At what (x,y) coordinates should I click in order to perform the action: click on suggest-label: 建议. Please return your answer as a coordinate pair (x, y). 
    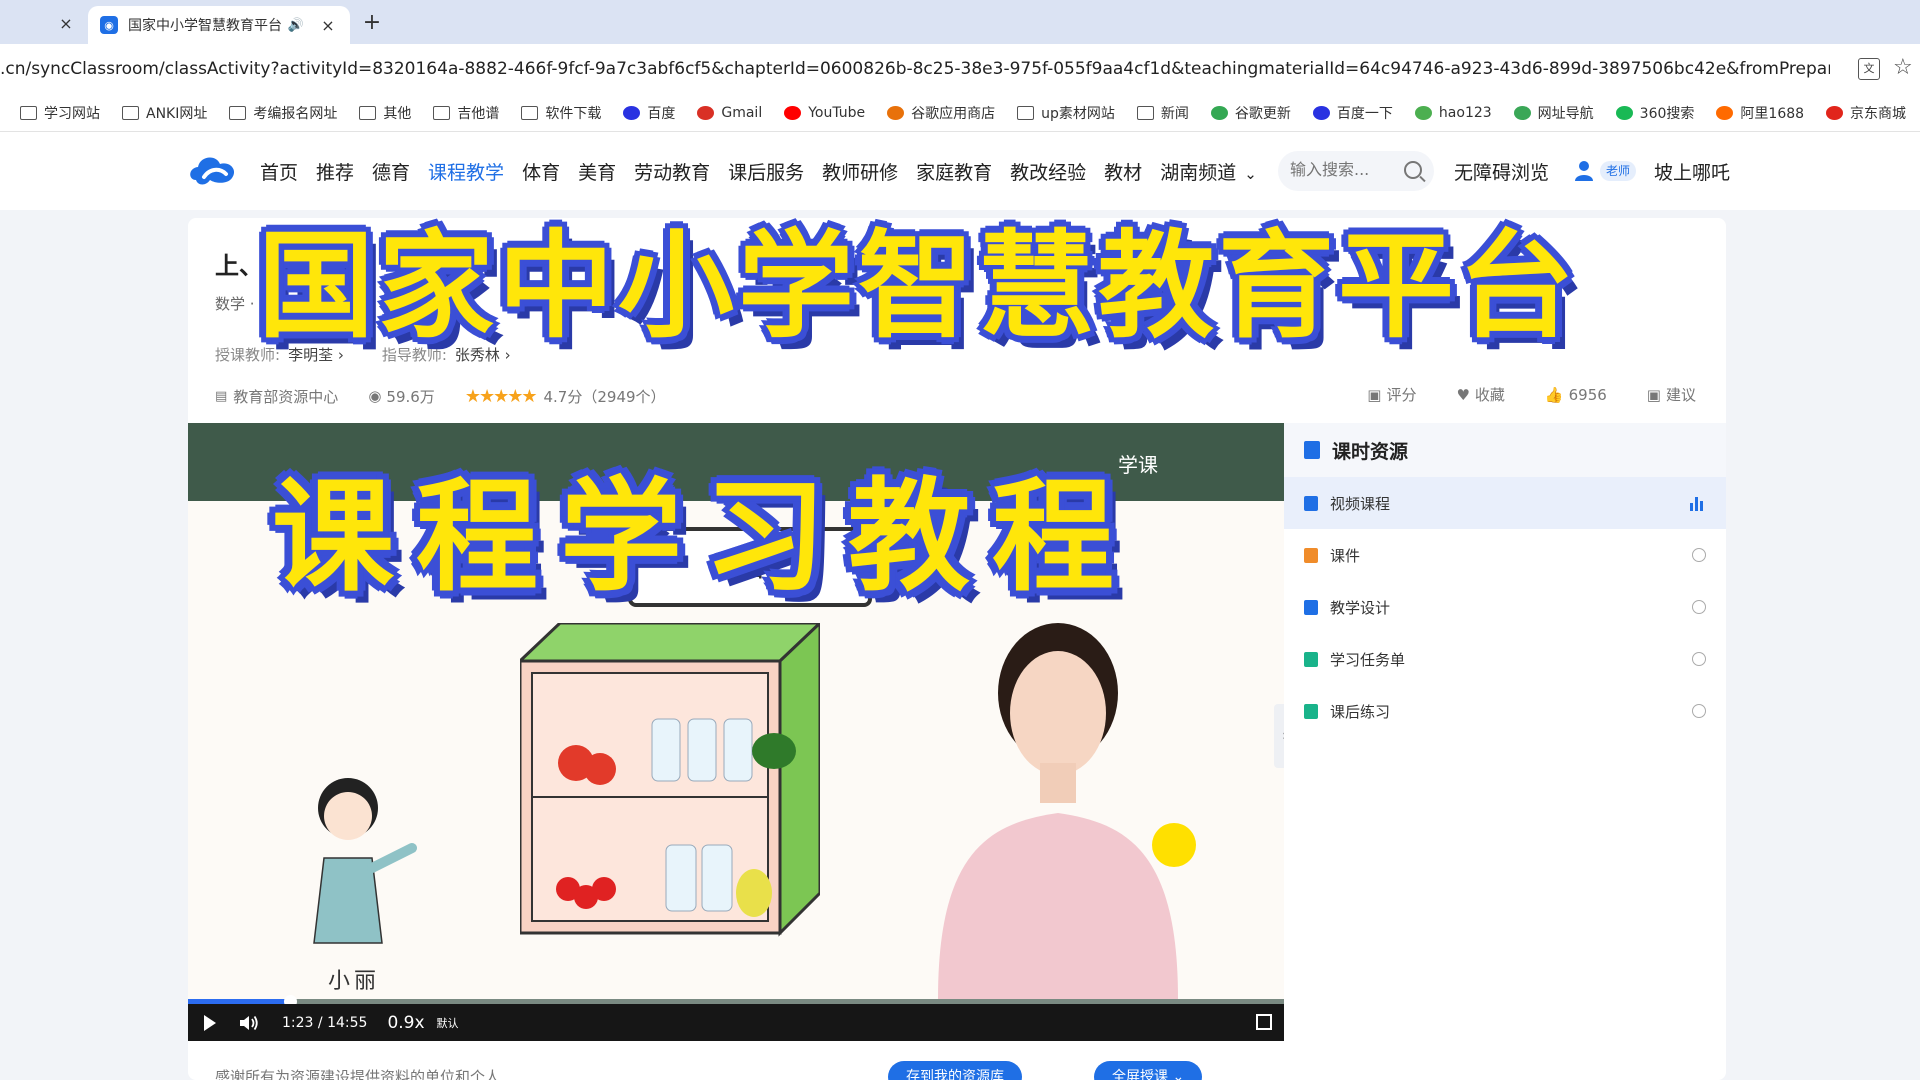
    Looking at the image, I should click on (1680, 395).